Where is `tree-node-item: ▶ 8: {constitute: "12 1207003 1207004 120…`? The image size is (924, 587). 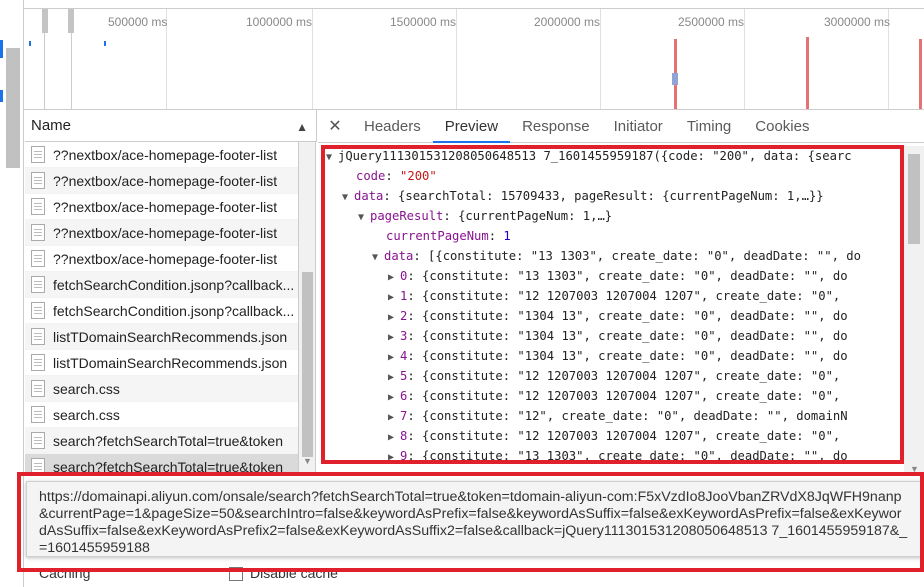
tree-node-item: ▶ 8: {constitute: "12 1207003 1207004 120… is located at coordinates (612, 436).